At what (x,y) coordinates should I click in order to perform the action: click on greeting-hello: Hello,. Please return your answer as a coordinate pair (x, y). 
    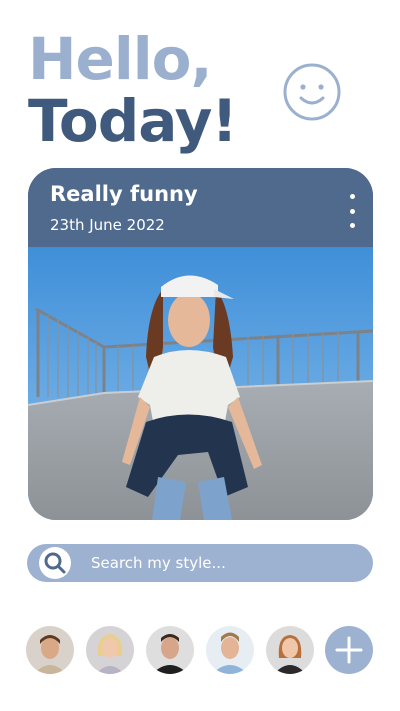
    Looking at the image, I should click on (120, 59).